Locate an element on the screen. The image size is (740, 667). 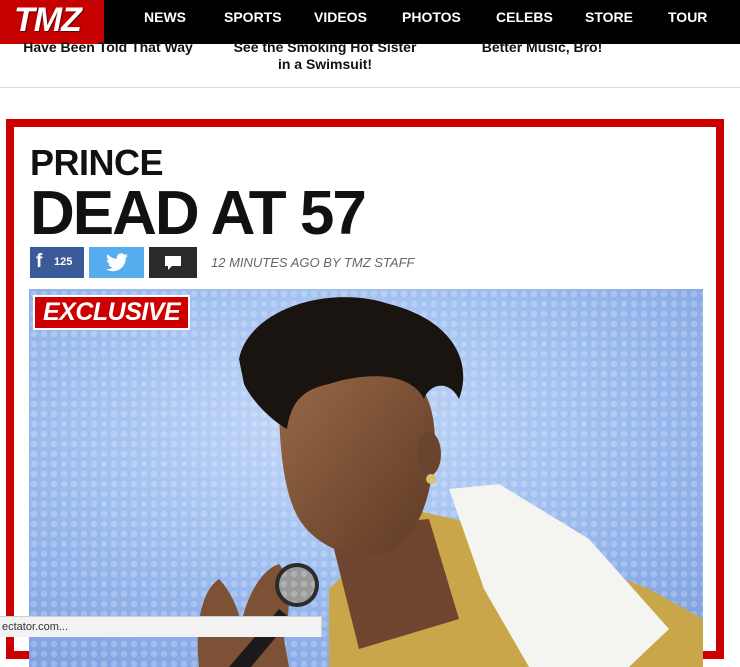
twitter-share-button is located at coordinates (116, 262).